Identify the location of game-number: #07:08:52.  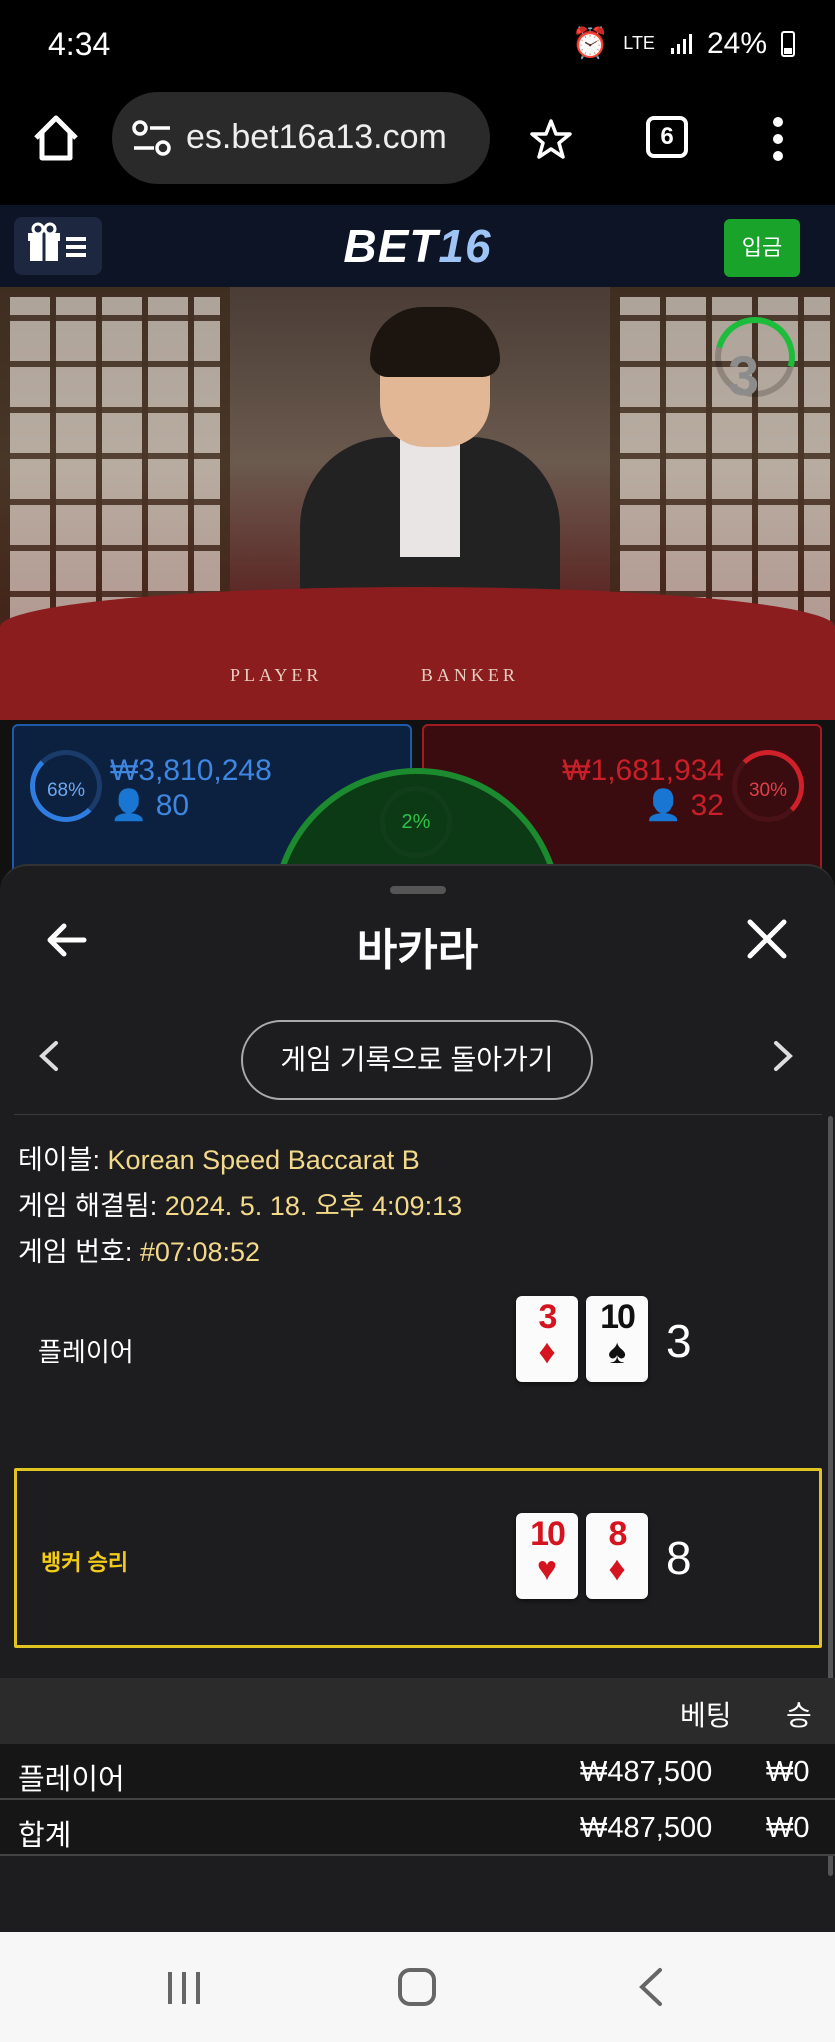
(200, 1252).